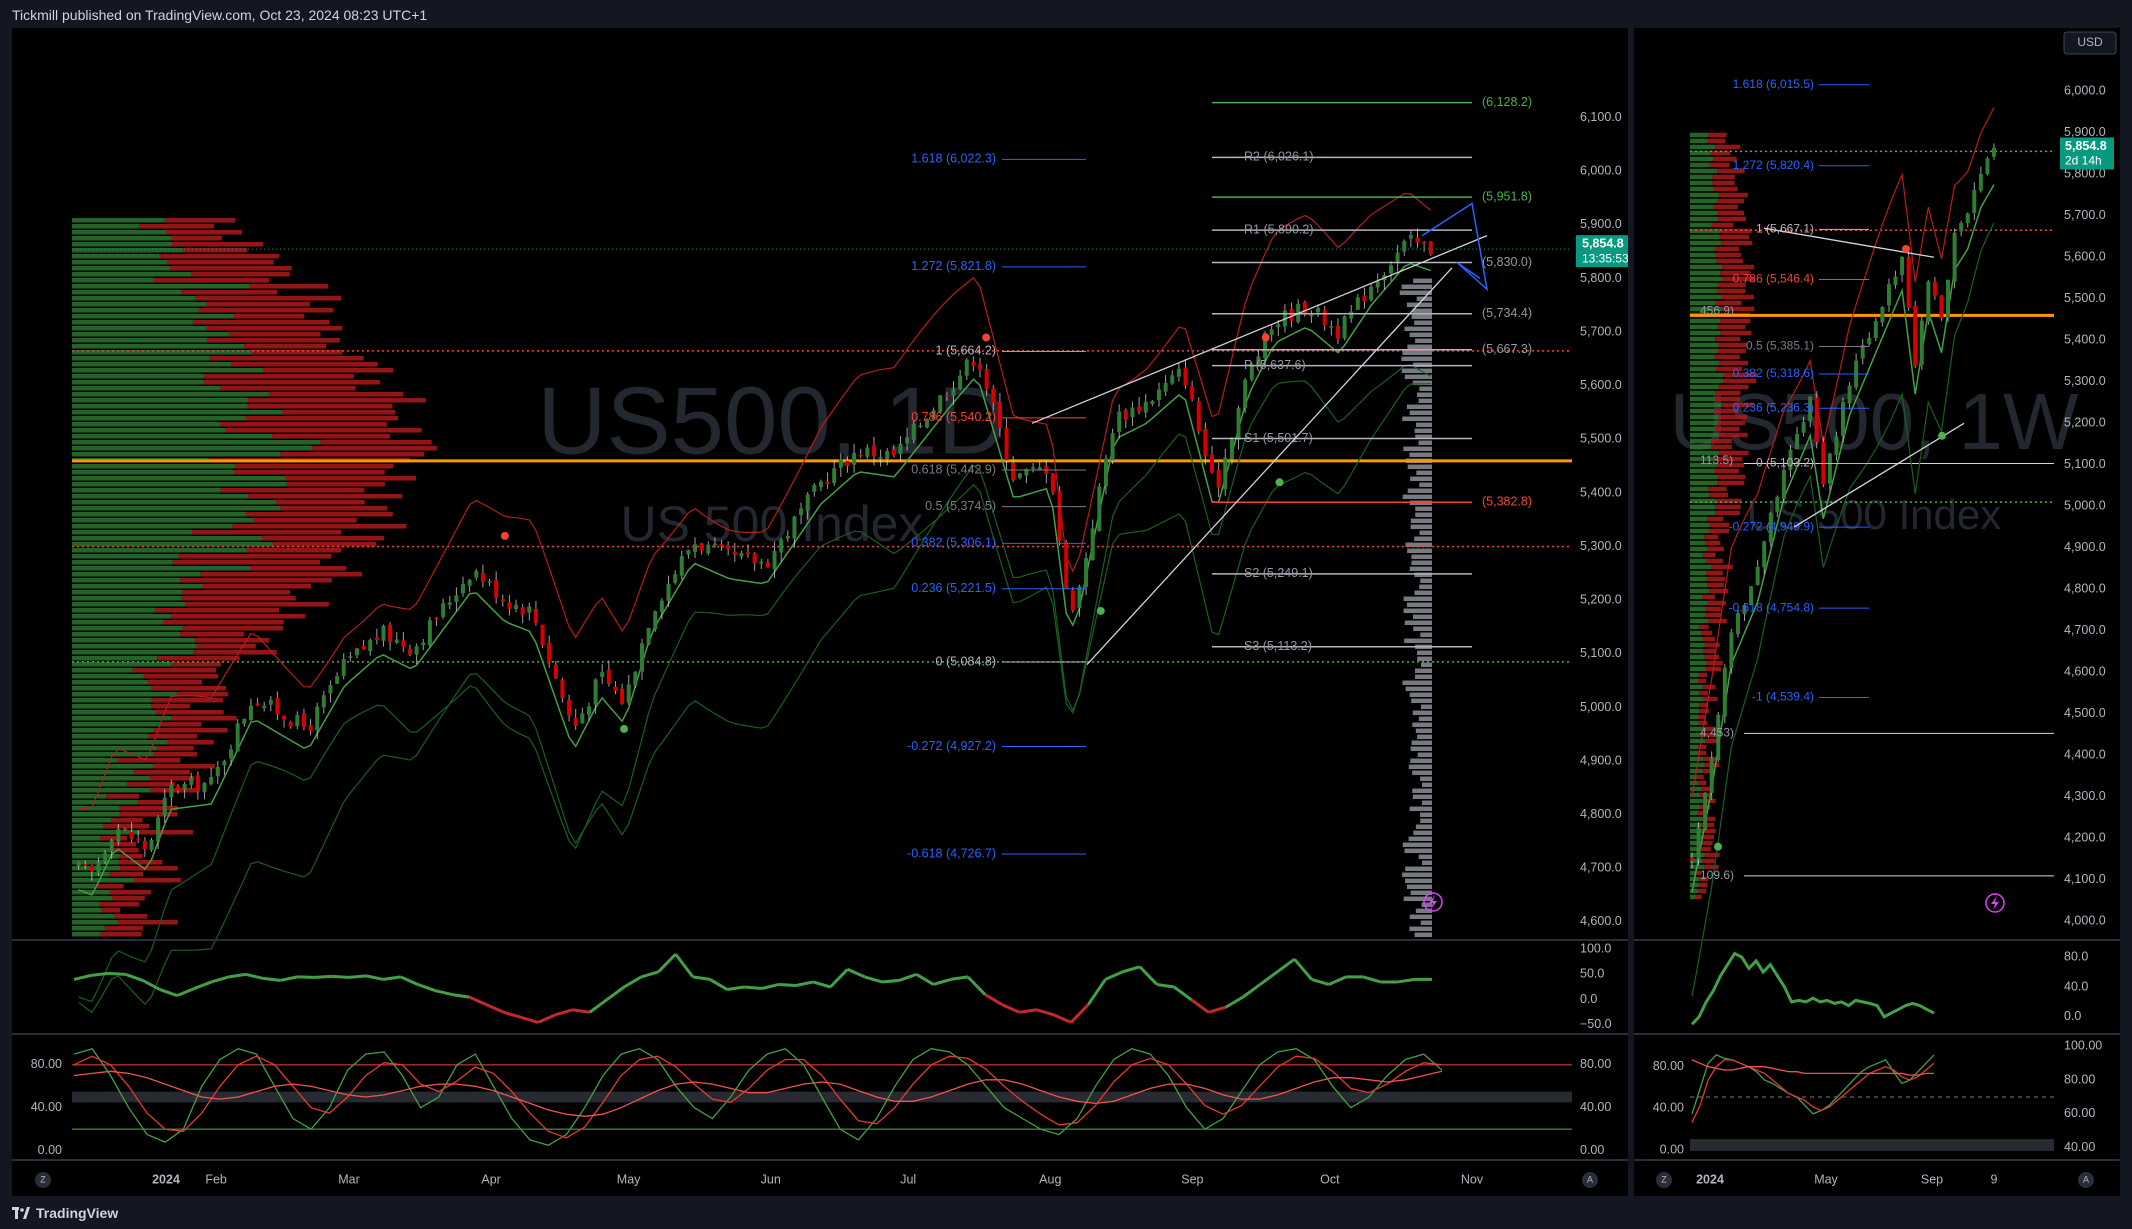  I want to click on footer-bar: TradingView, so click(1066, 1212).